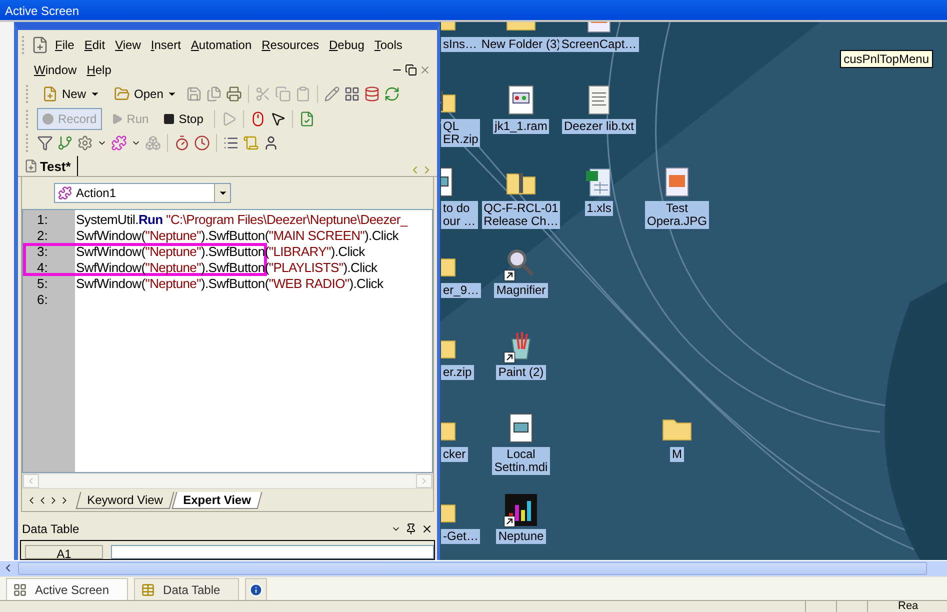  I want to click on icon-label: QL ER.zip, so click(460, 133).